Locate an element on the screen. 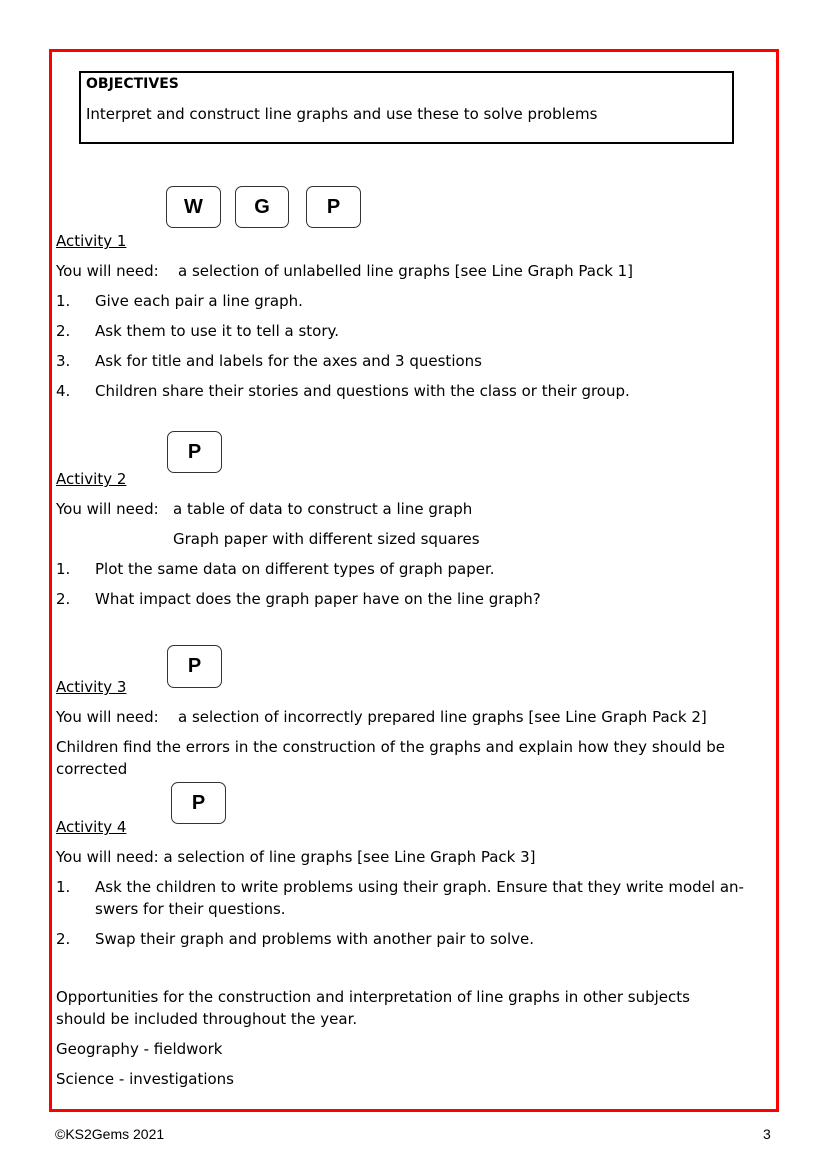 Image resolution: width=827 pixels, height=1170 pixels. activity-3-title: Activity 3 is located at coordinates (91, 687).